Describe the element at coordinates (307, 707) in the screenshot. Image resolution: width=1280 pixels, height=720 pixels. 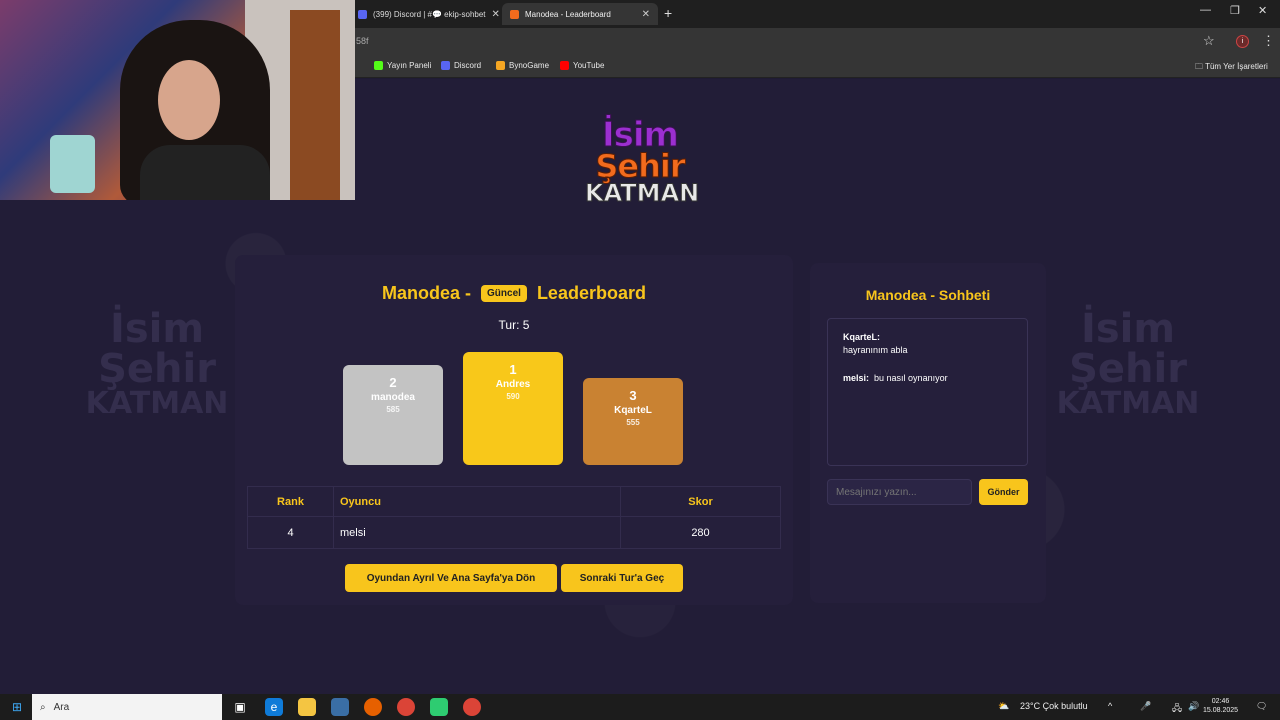
I see `file-explorer-icon` at that location.